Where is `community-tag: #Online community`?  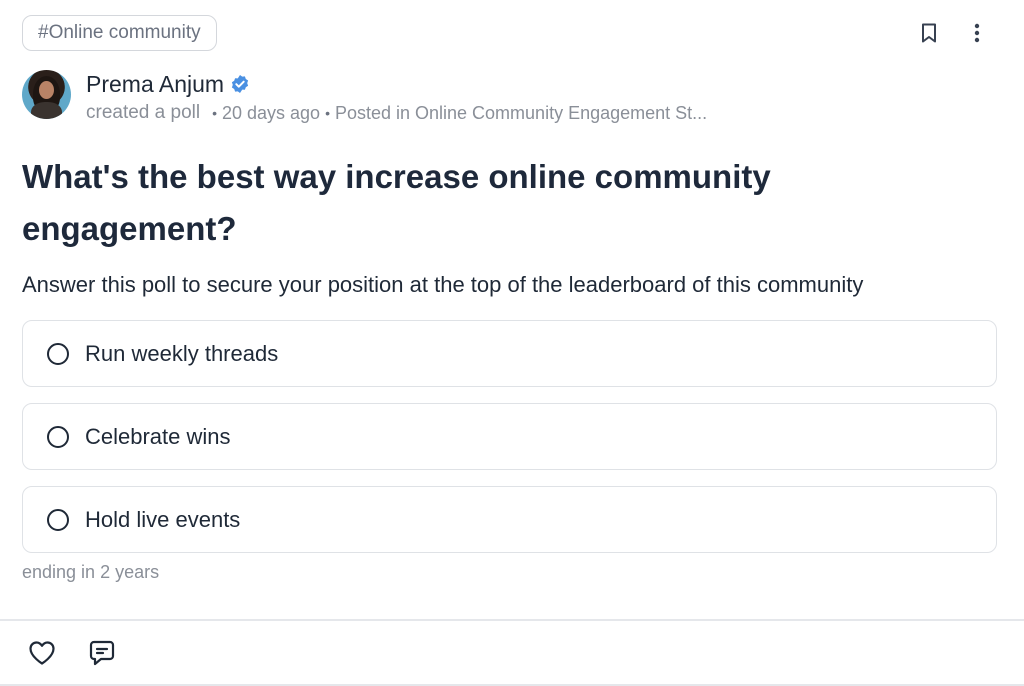
community-tag: #Online community is located at coordinates (119, 33).